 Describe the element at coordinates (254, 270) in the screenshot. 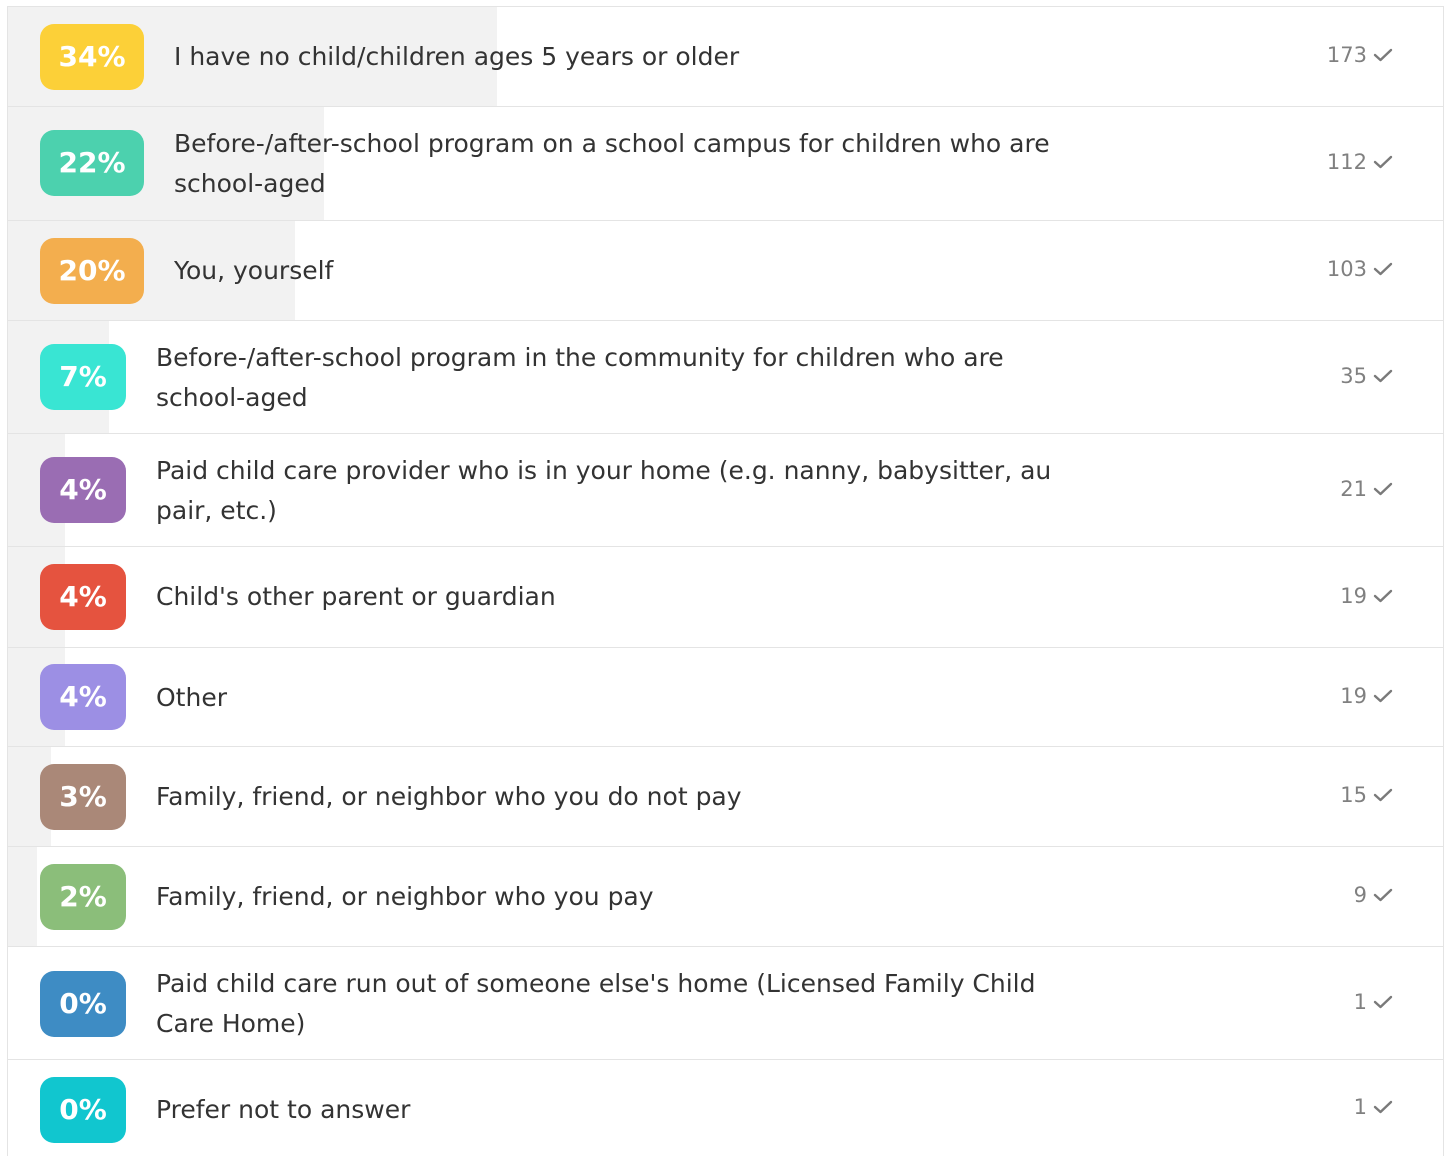

I see `option-label: You, yourself` at that location.